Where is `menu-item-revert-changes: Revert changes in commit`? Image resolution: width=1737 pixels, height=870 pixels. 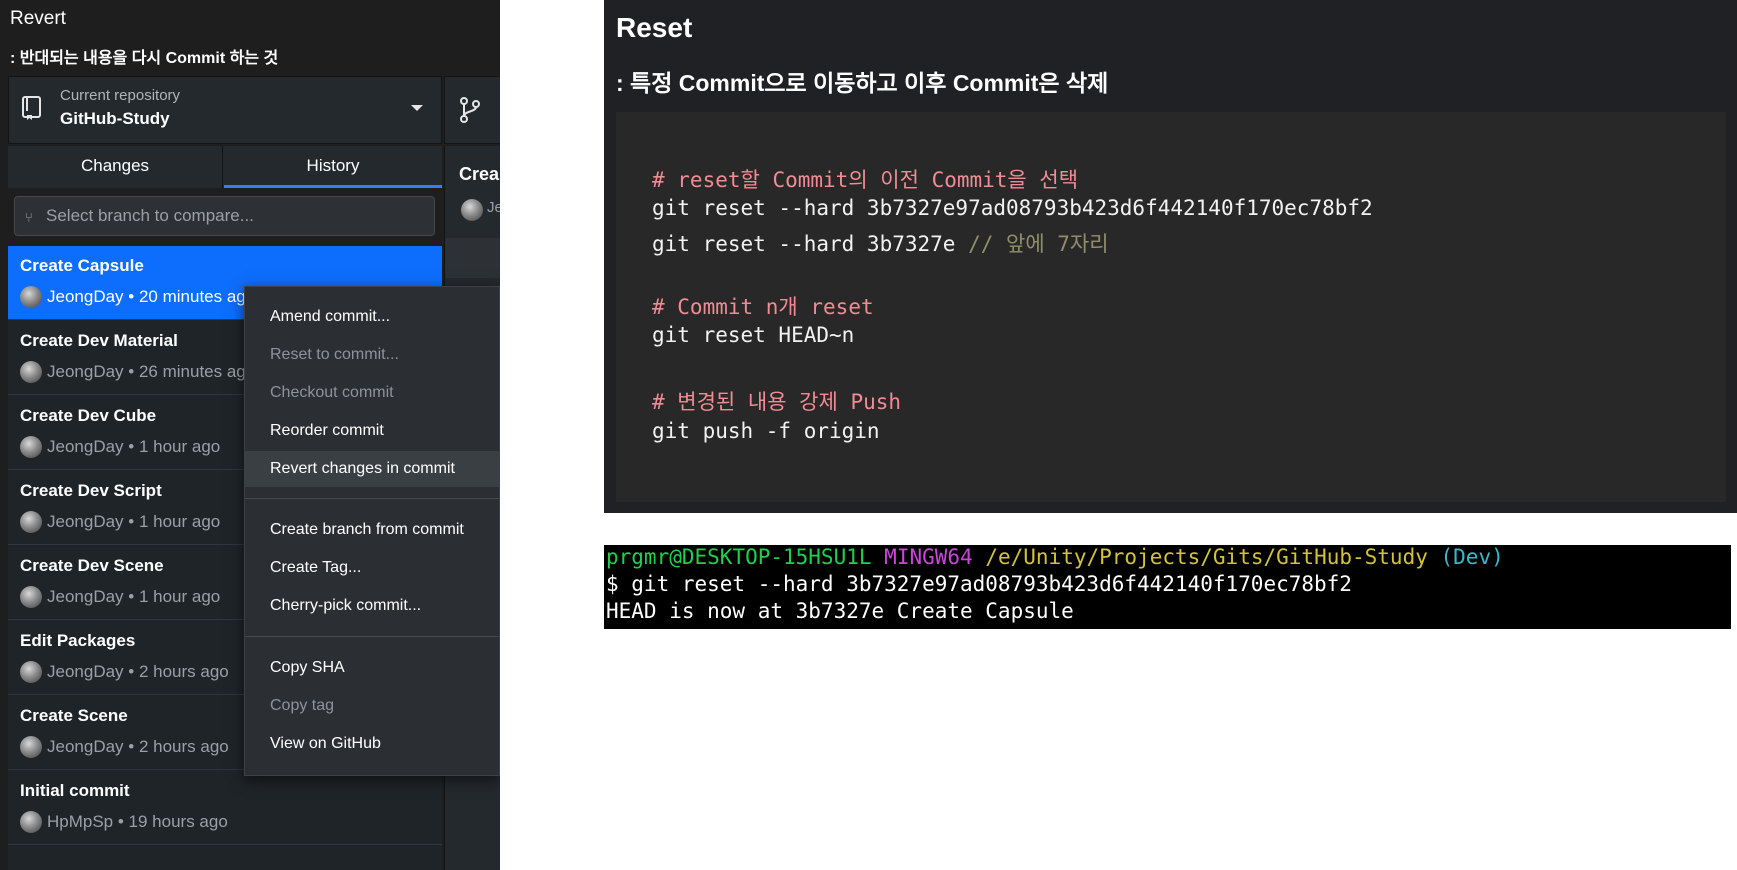 menu-item-revert-changes: Revert changes in commit is located at coordinates (372, 469).